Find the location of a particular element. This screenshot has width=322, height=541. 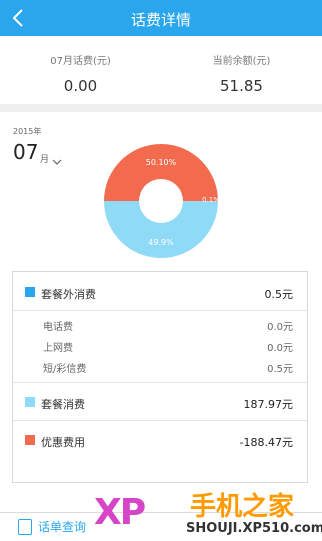

phone-fee-value: 0.0元 is located at coordinates (280, 327).